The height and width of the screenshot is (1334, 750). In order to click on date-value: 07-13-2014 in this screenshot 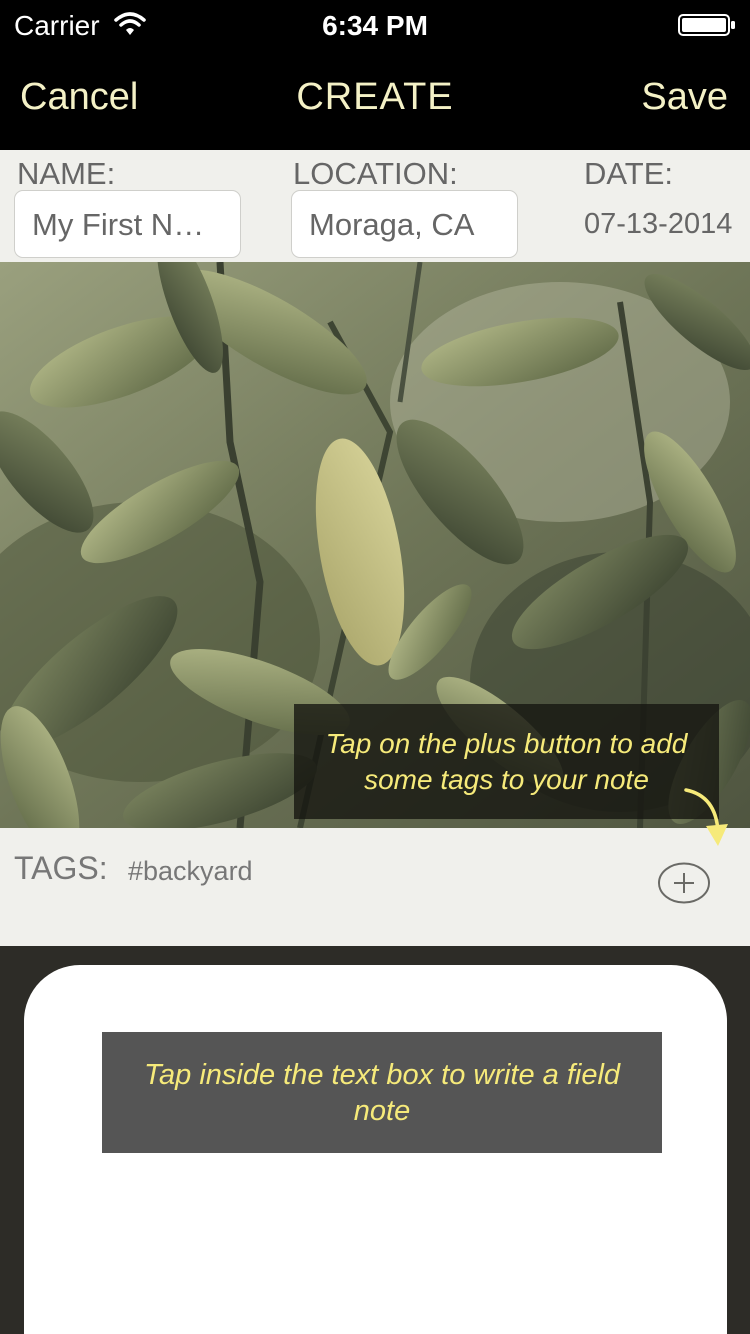, I will do `click(658, 224)`.